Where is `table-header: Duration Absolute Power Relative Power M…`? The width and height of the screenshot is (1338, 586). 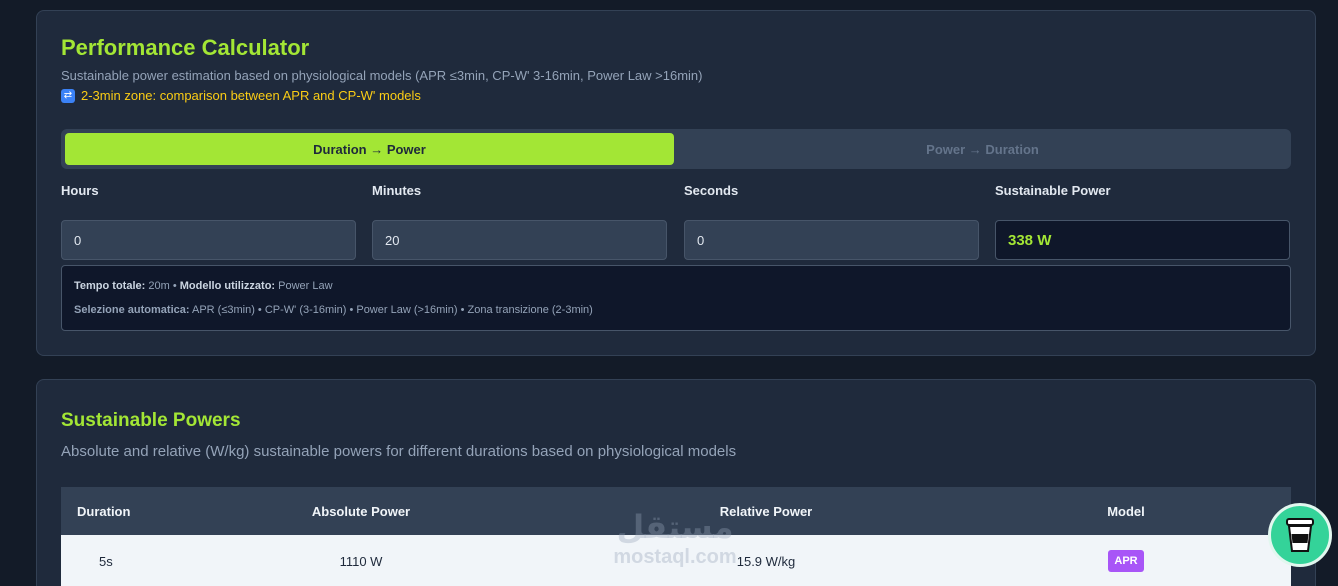
table-header: Duration Absolute Power Relative Power M… is located at coordinates (676, 511).